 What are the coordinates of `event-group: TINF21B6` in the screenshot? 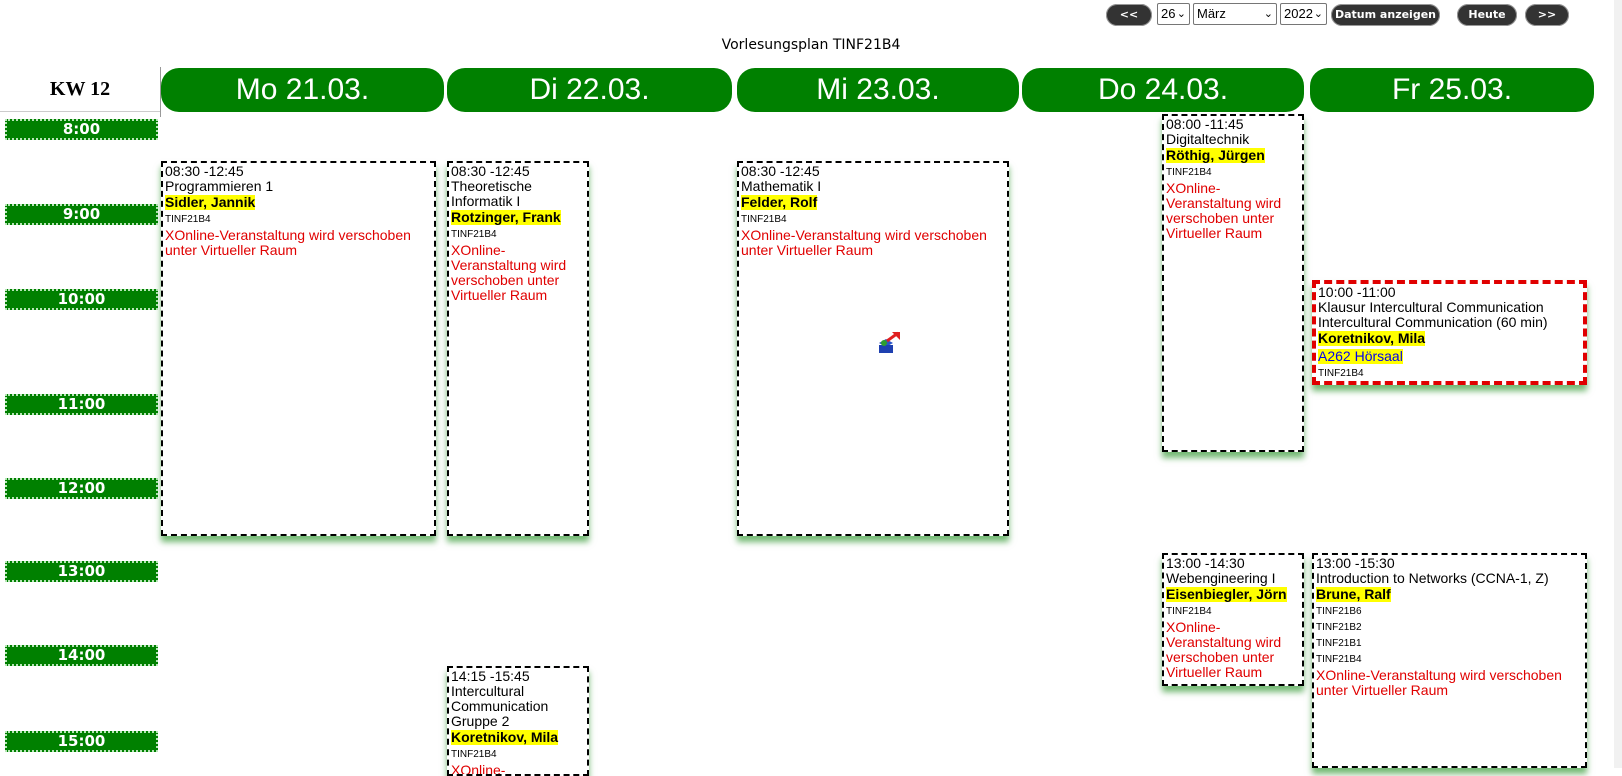 It's located at (1339, 611).